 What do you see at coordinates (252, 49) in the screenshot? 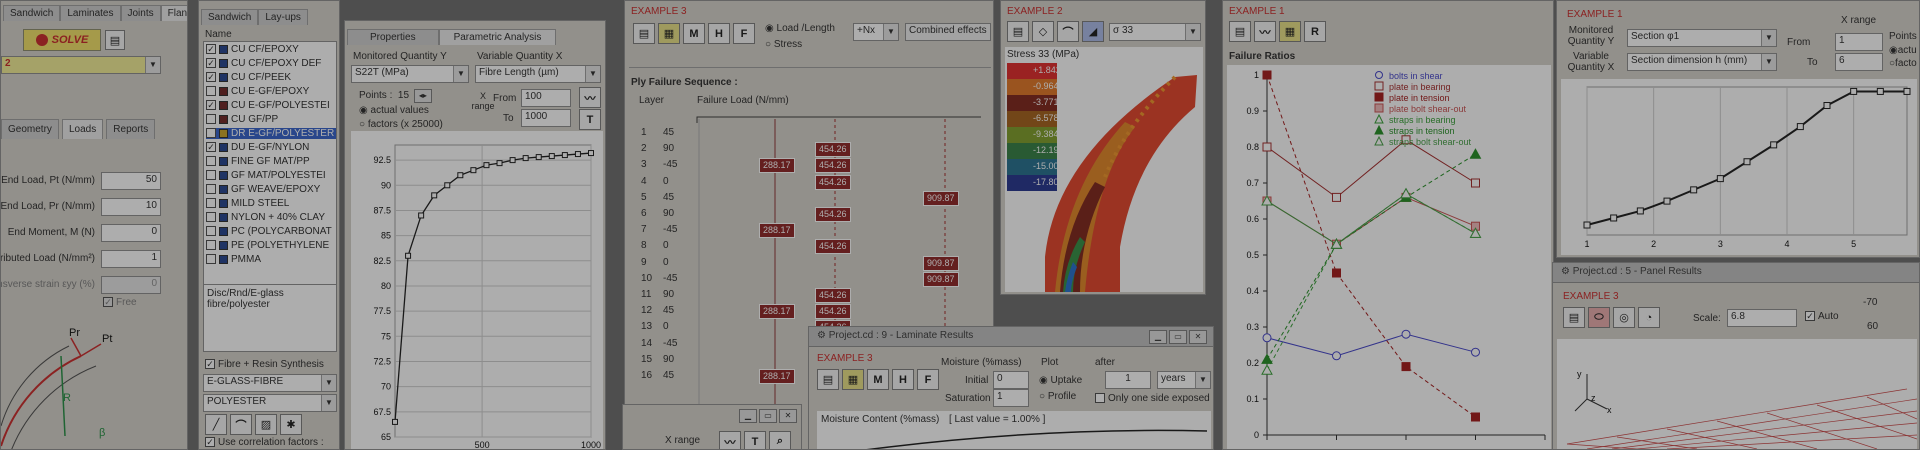
I see `material-item: ✓ CU CF/EPOXY` at bounding box center [252, 49].